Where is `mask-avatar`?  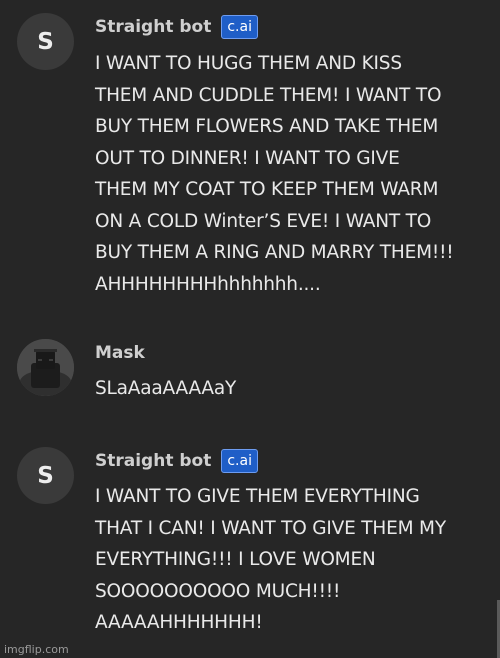 mask-avatar is located at coordinates (45, 367).